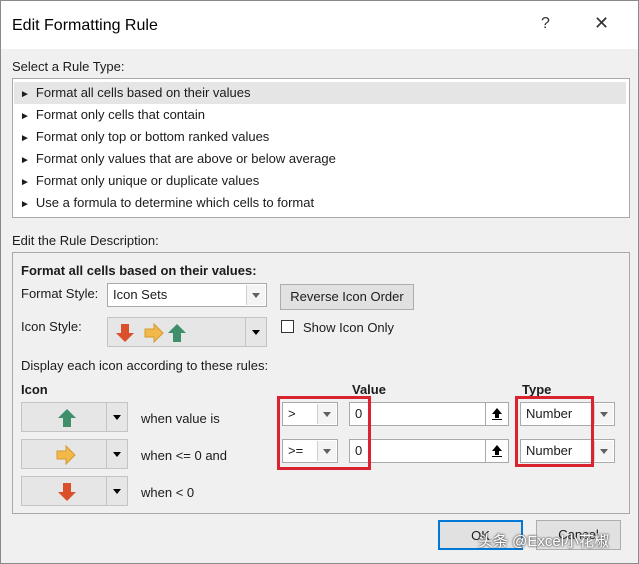 This screenshot has width=639, height=564. What do you see at coordinates (320, 137) in the screenshot?
I see `rule-type-item: ► Format only top or bottom ranked values` at bounding box center [320, 137].